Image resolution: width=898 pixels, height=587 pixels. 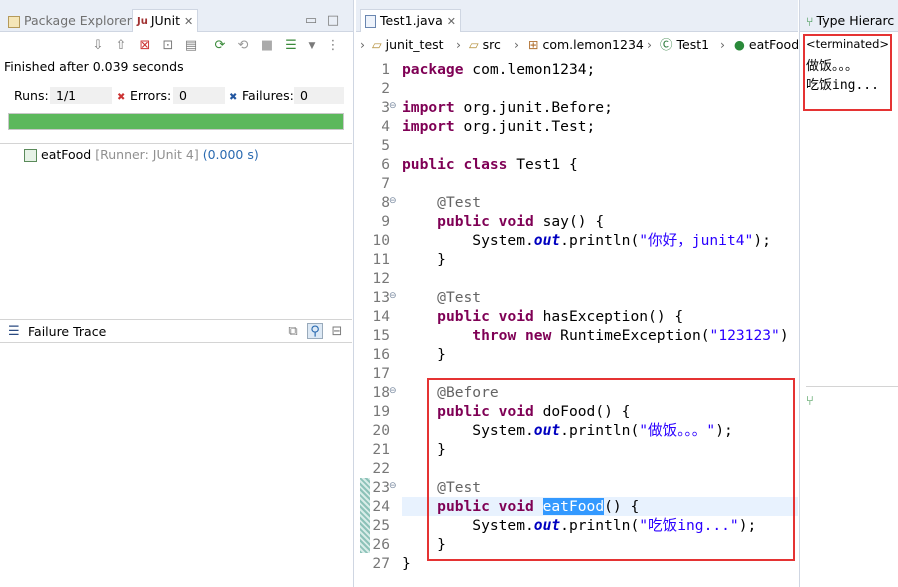 What do you see at coordinates (693, 44) in the screenshot?
I see `breadcrumb-class-label: Test1` at bounding box center [693, 44].